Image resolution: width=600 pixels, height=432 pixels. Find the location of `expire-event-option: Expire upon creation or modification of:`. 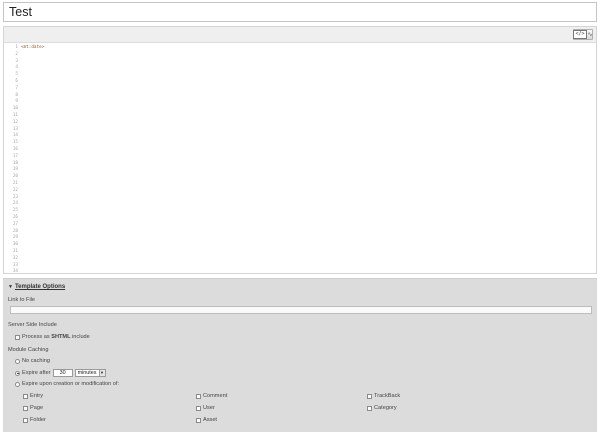

expire-event-option: Expire upon creation or modification of: is located at coordinates (67, 384).